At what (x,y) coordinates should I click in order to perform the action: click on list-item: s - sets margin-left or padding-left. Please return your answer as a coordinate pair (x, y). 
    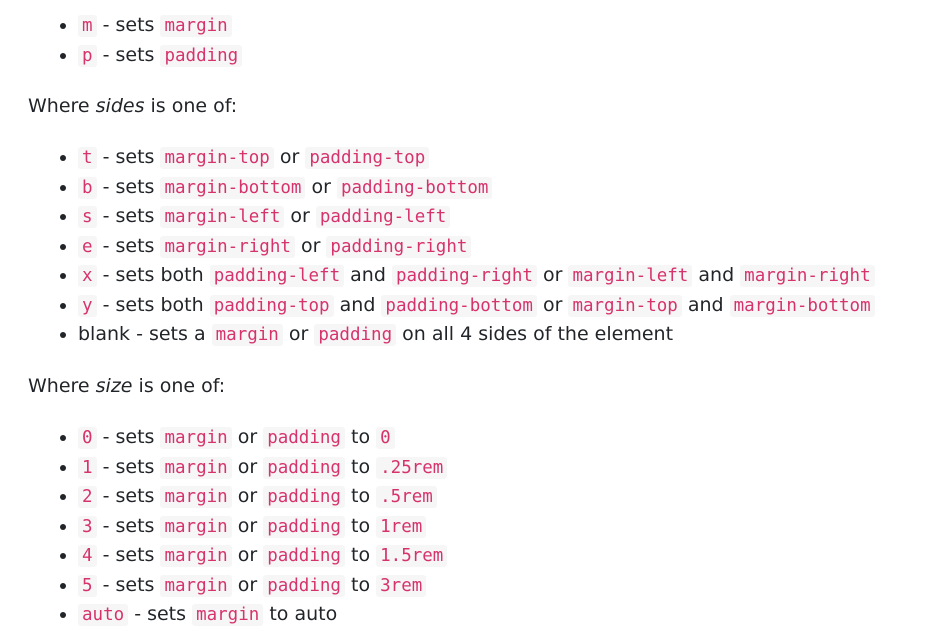
    Looking at the image, I should click on (467, 217).